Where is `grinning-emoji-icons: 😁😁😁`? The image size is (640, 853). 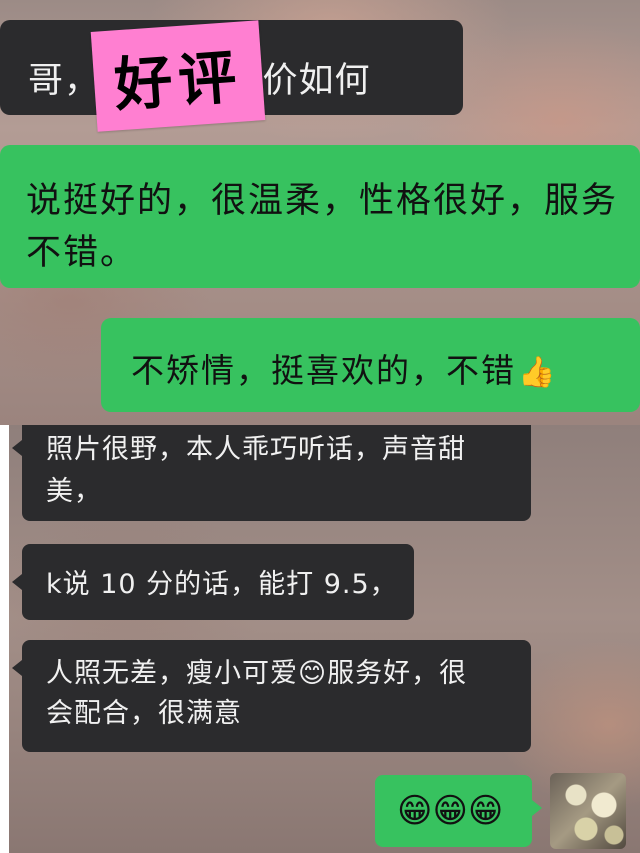 grinning-emoji-icons: 😁😁😁 is located at coordinates (450, 811).